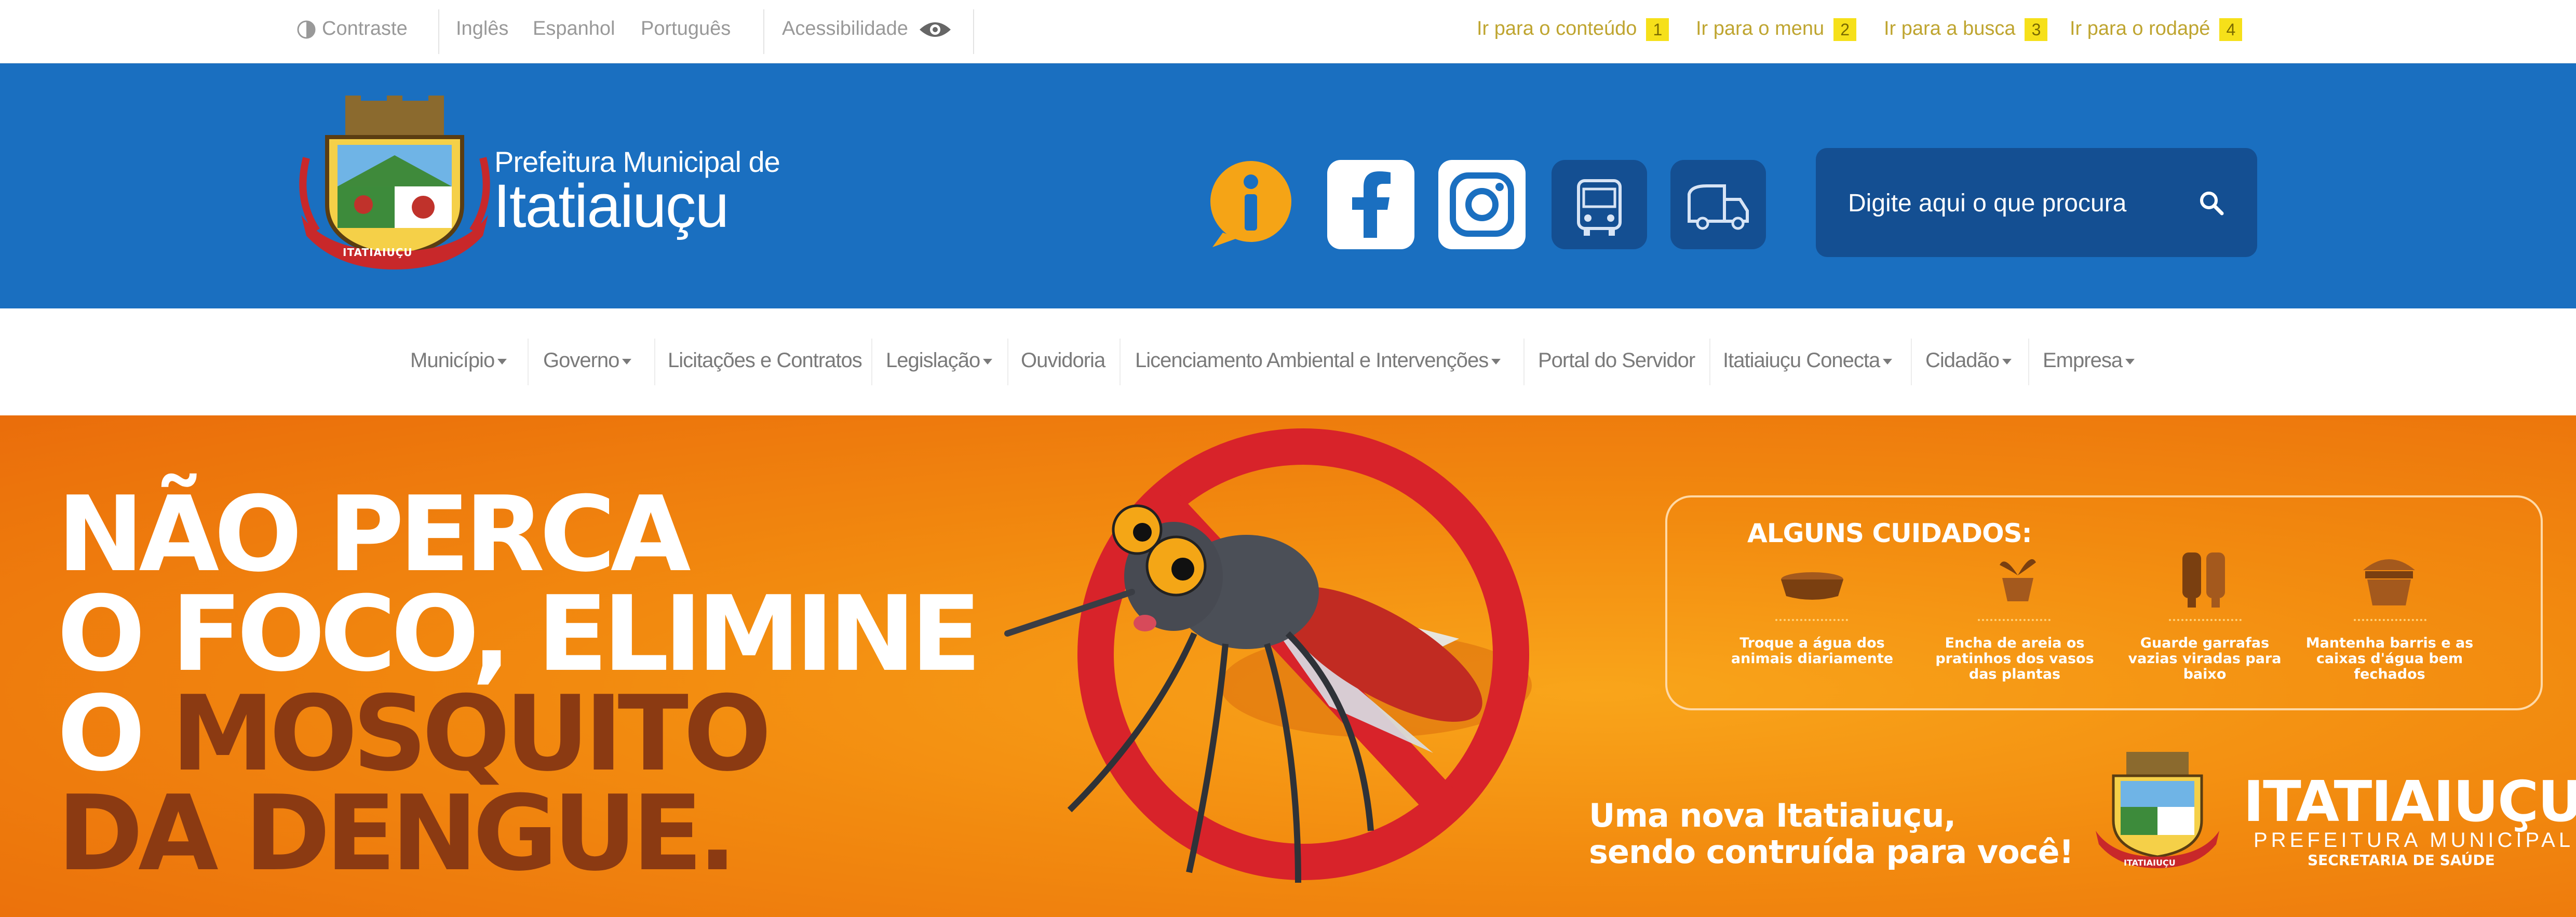 The image size is (2576, 917). Describe the element at coordinates (2231, 30) in the screenshot. I see `access-key-4: 4` at that location.